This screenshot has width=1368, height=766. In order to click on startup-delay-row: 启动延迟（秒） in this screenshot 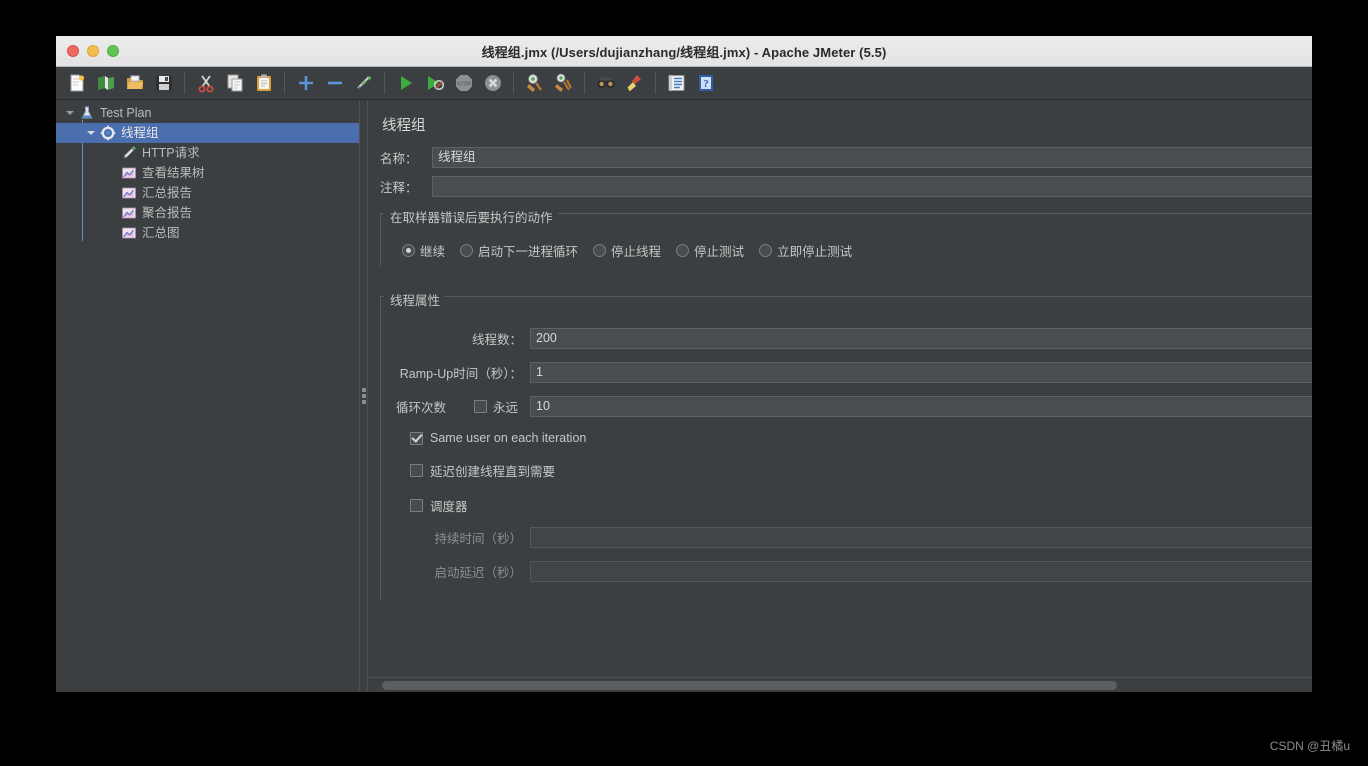, I will do `click(846, 571)`.